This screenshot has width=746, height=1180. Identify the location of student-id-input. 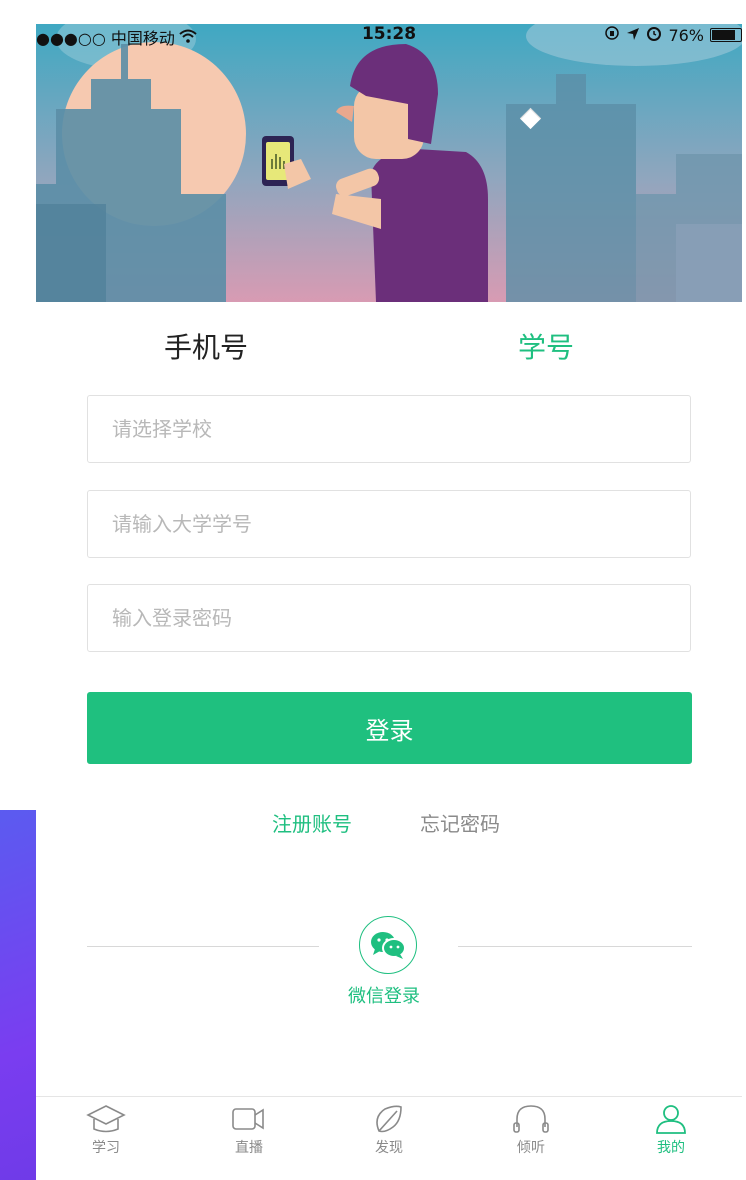
(389, 524).